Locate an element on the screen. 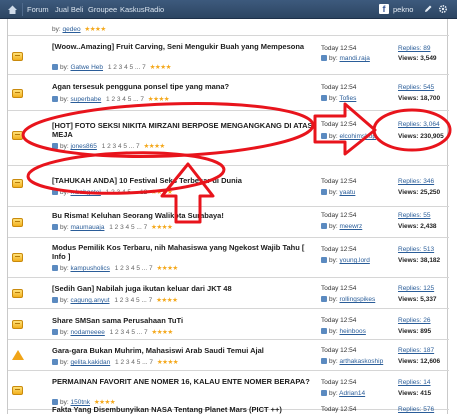 Image resolution: width=457 pixels, height=414 pixels. thread-meta: by: superbabe 1 2 3 4 5 ... 7 ★★★★ is located at coordinates (111, 99).